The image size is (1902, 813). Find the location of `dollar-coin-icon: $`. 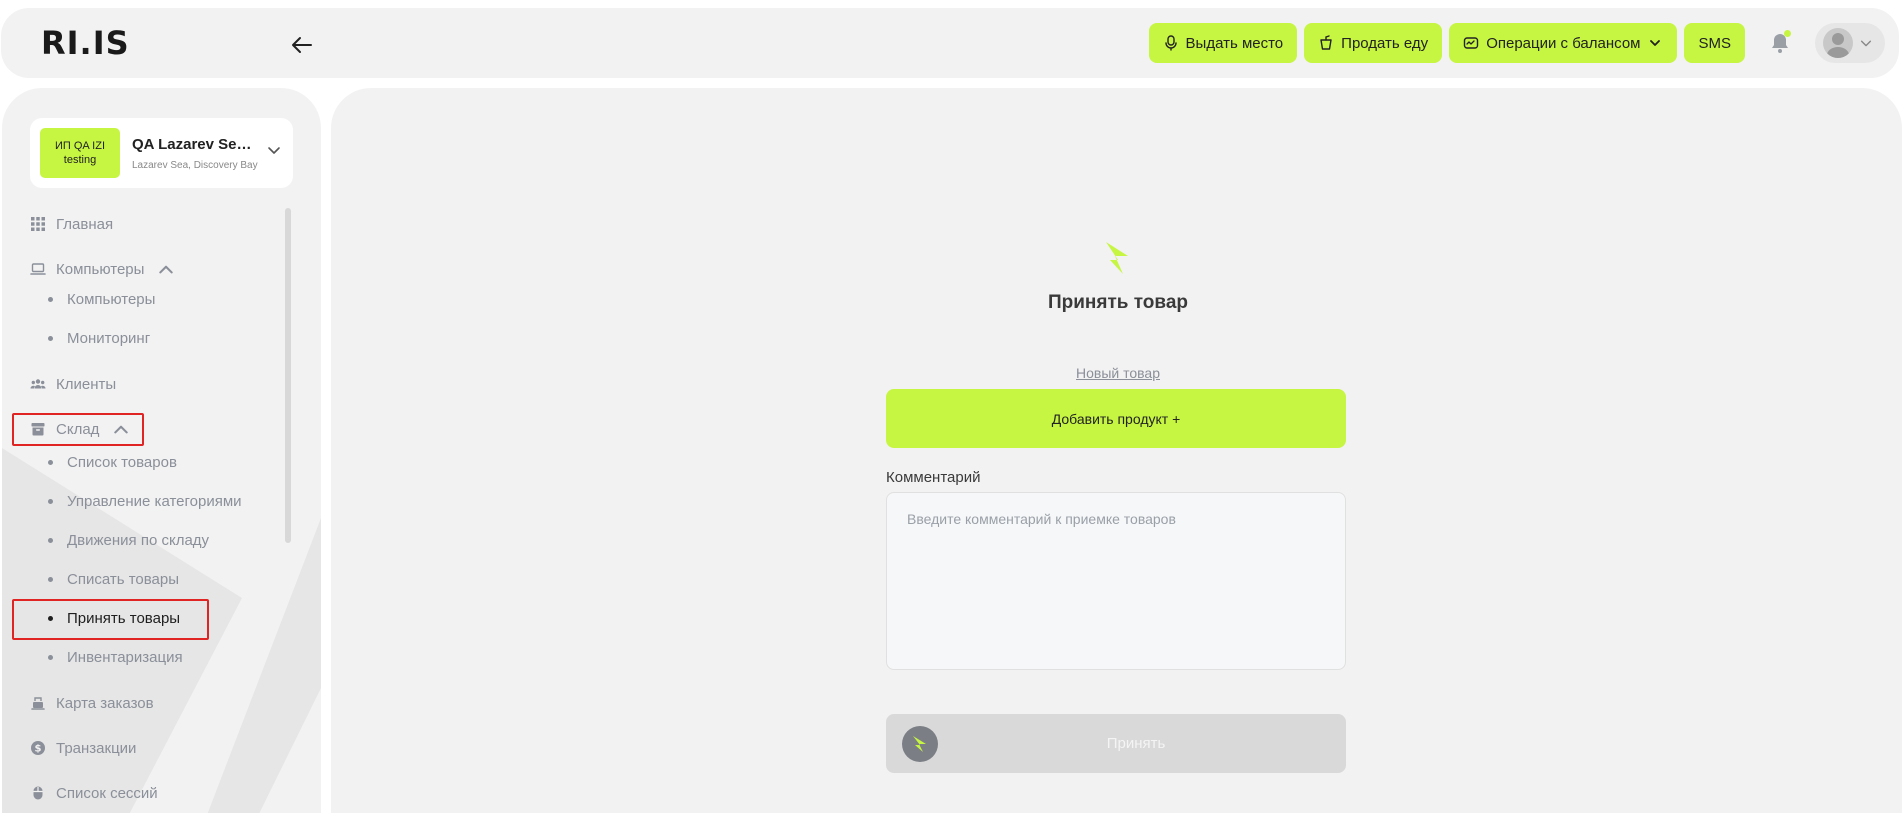

dollar-coin-icon: $ is located at coordinates (38, 748).